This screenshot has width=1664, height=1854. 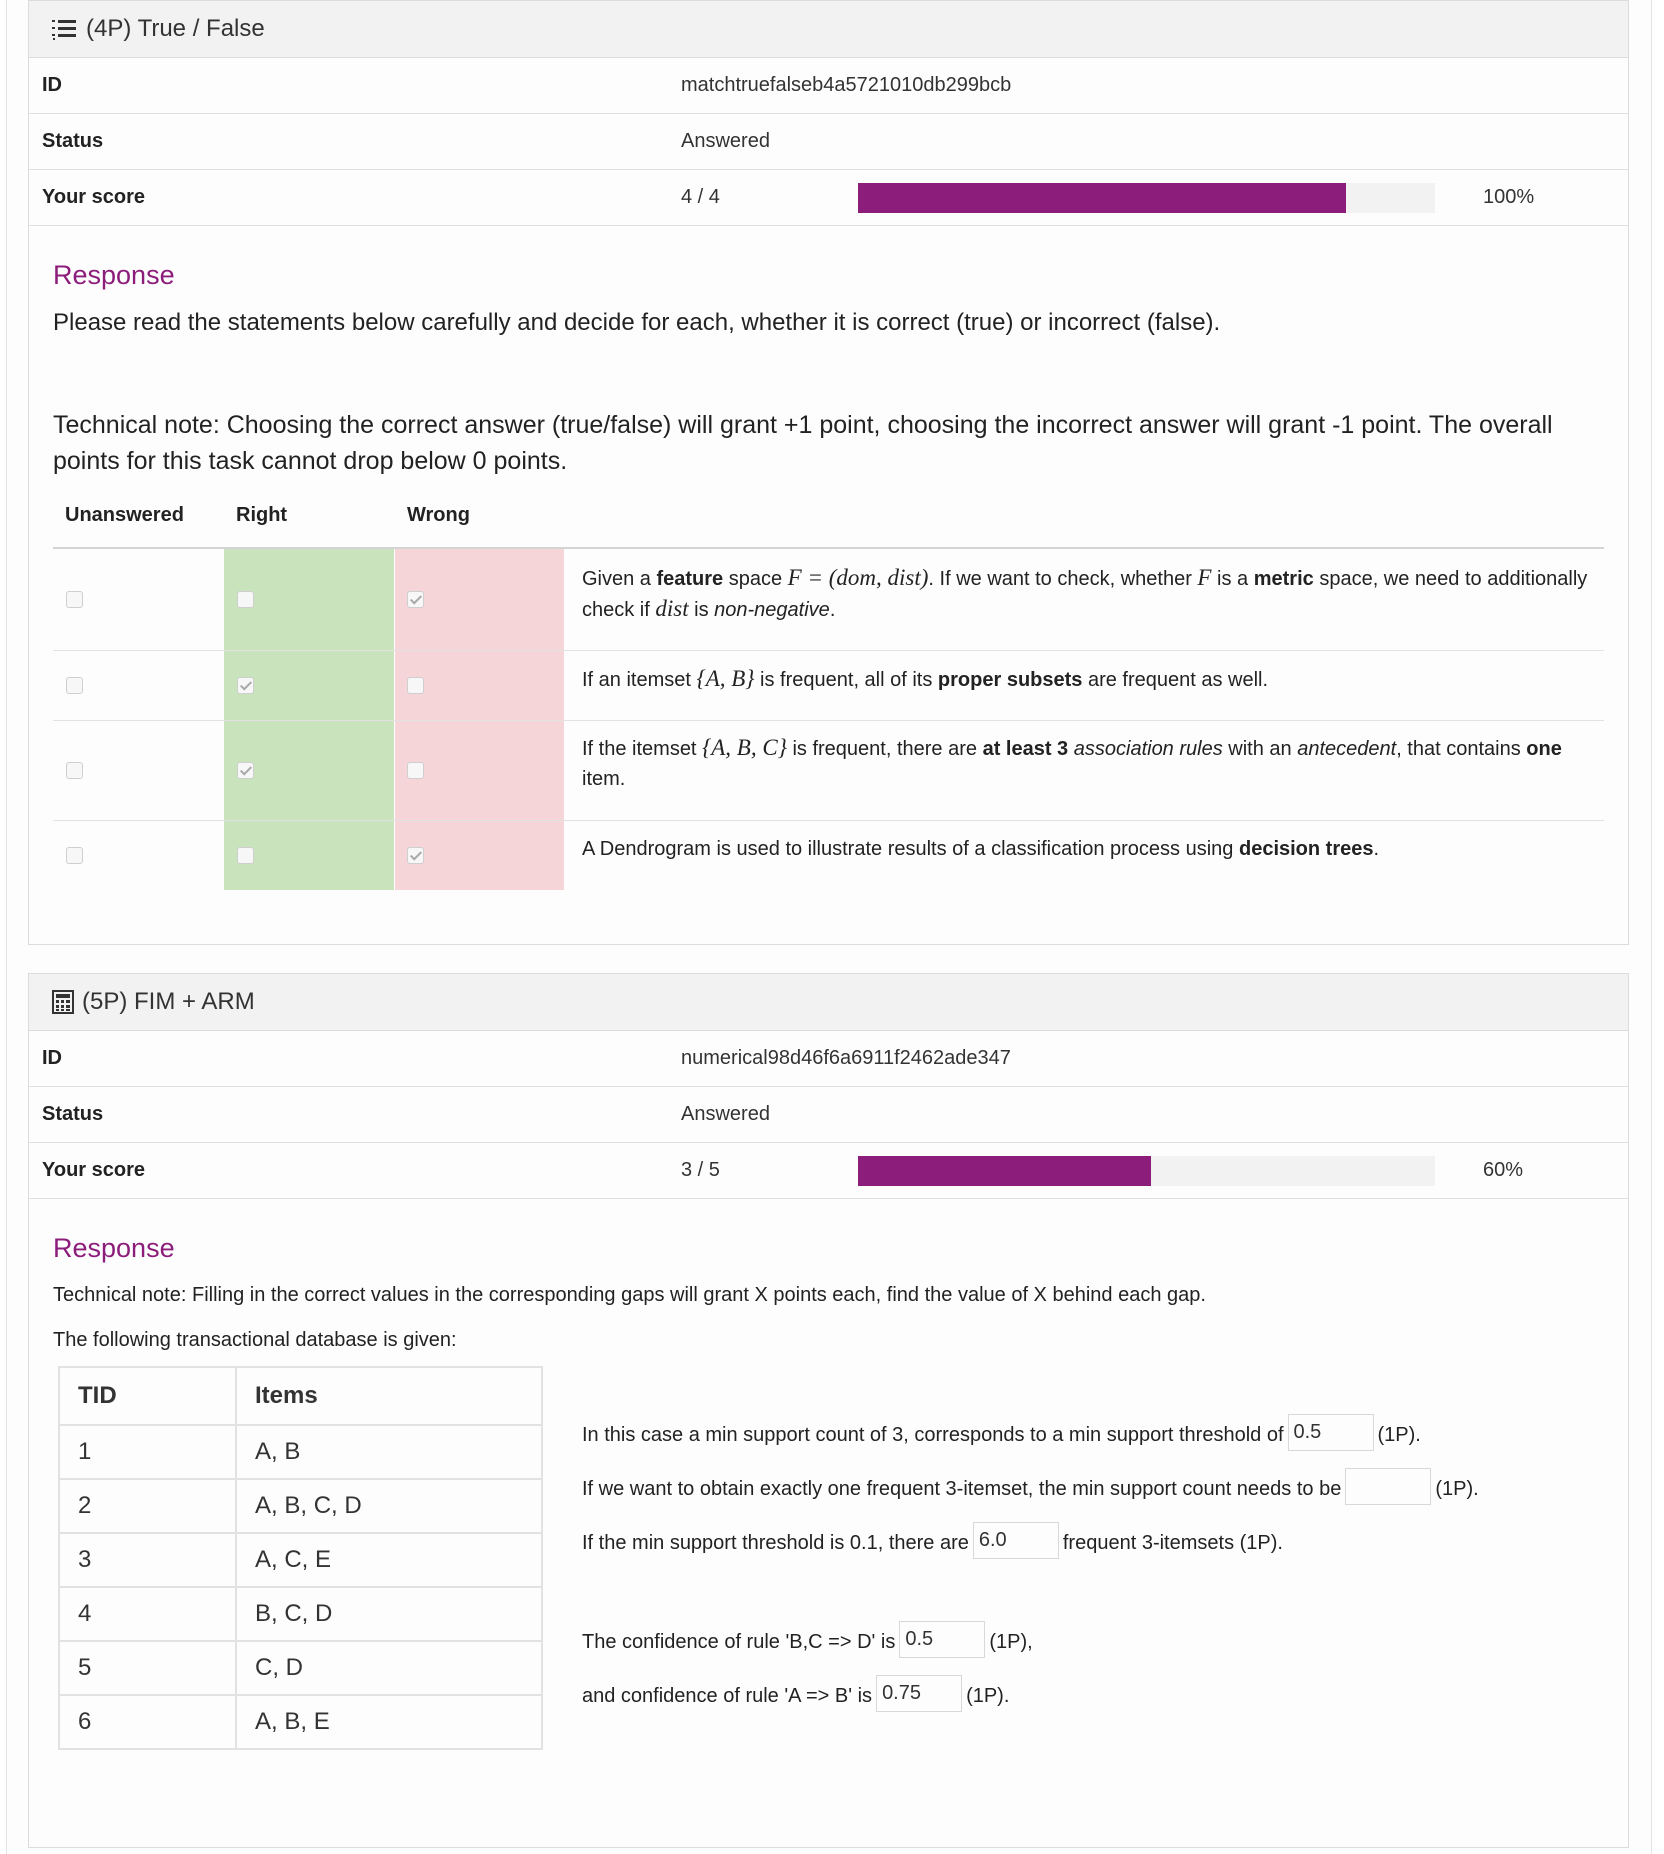 What do you see at coordinates (147, 1614) in the screenshot?
I see `cell-tid: 4` at bounding box center [147, 1614].